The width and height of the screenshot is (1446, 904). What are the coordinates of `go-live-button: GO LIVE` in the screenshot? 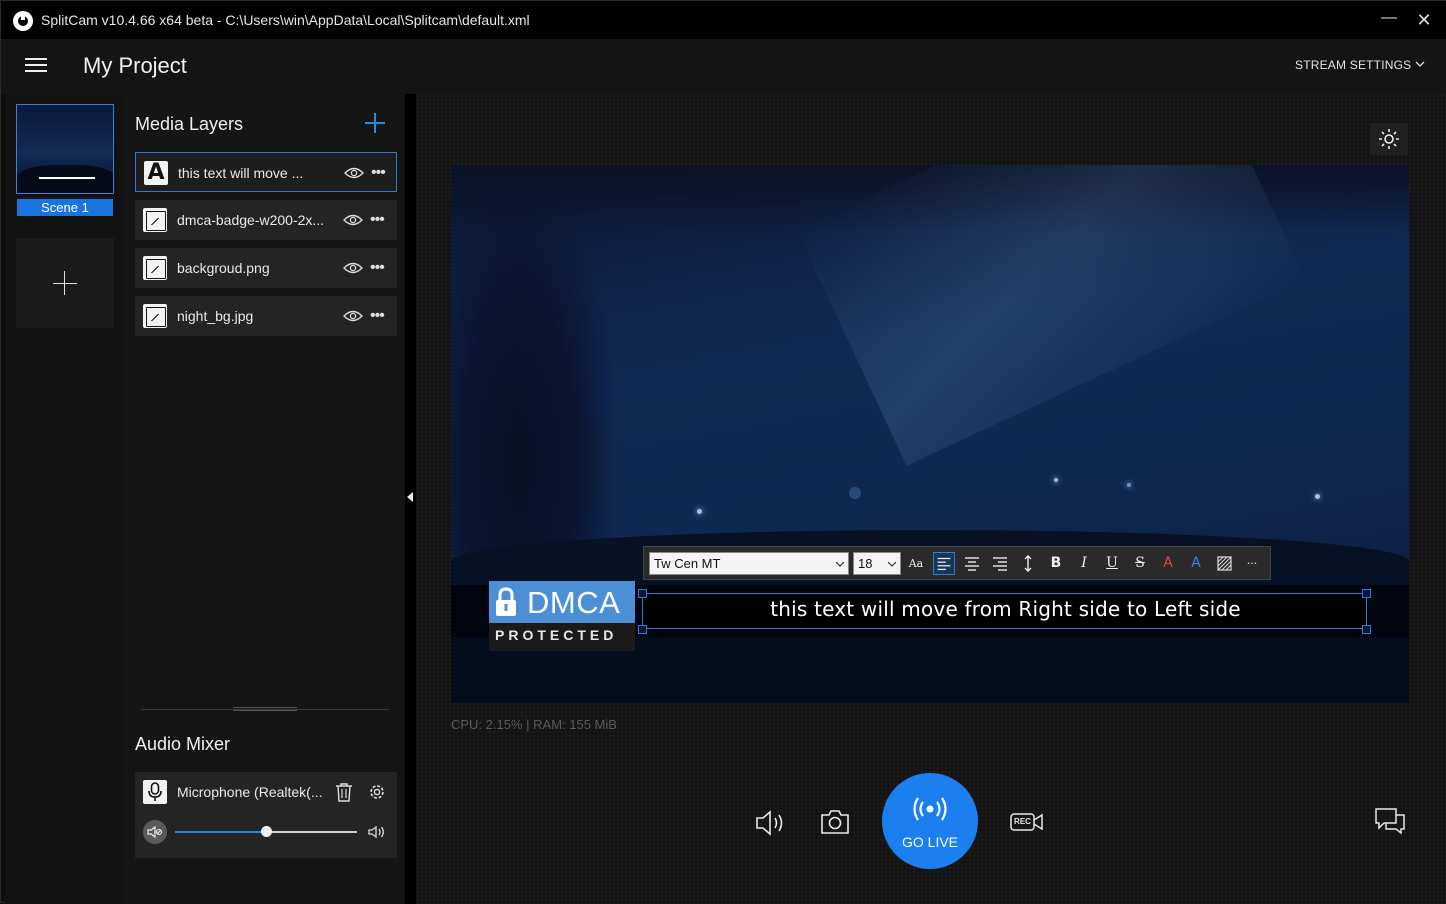 It's located at (930, 821).